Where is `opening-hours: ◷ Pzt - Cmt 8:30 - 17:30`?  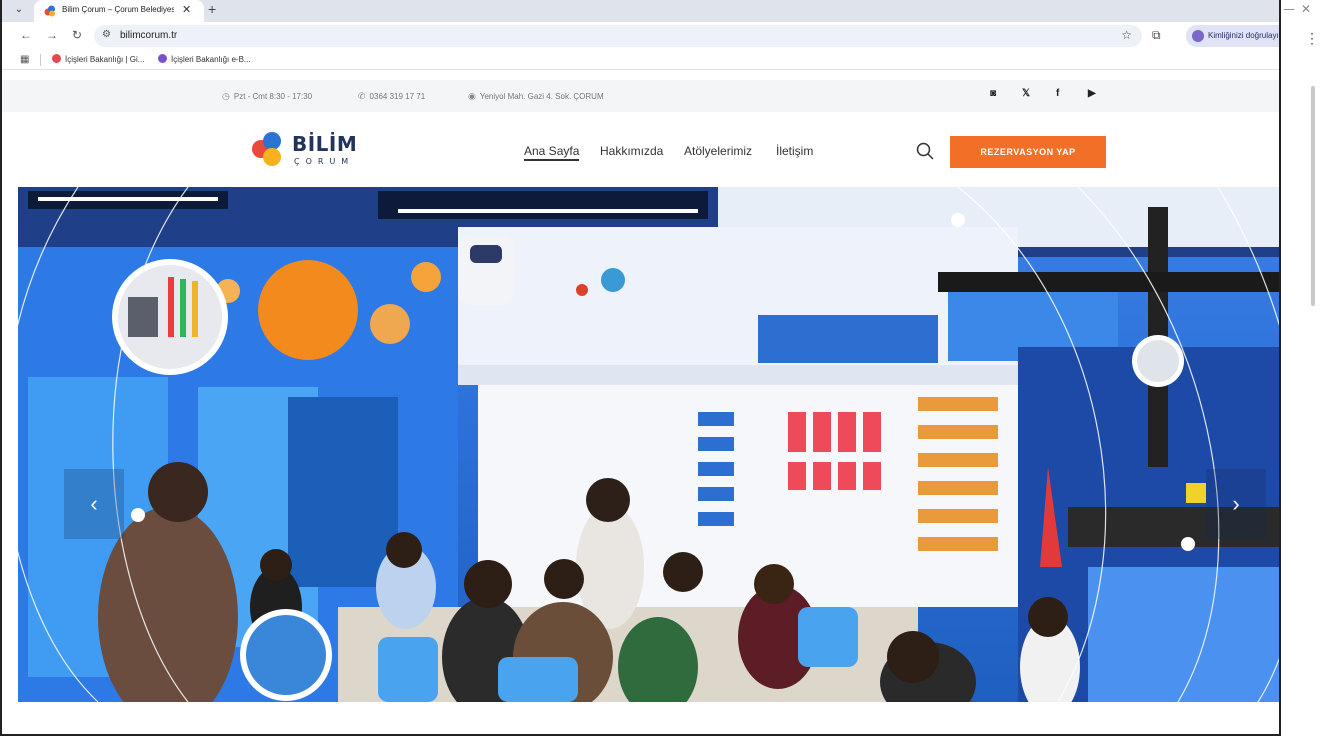 opening-hours: ◷ Pzt - Cmt 8:30 - 17:30 is located at coordinates (267, 96).